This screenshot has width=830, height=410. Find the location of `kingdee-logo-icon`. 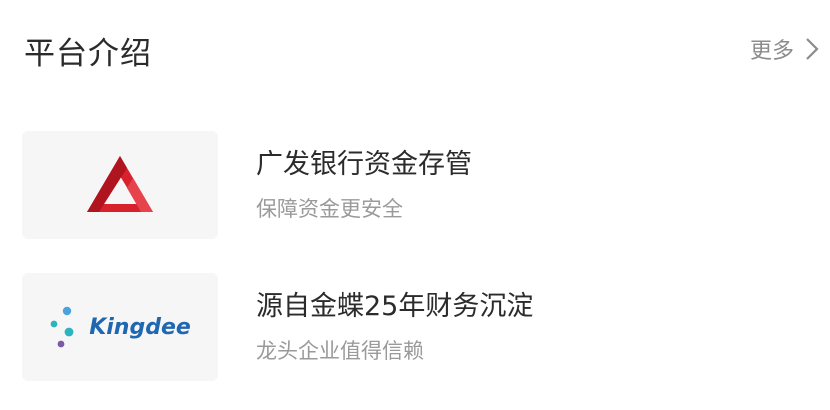

kingdee-logo-icon is located at coordinates (62, 327).